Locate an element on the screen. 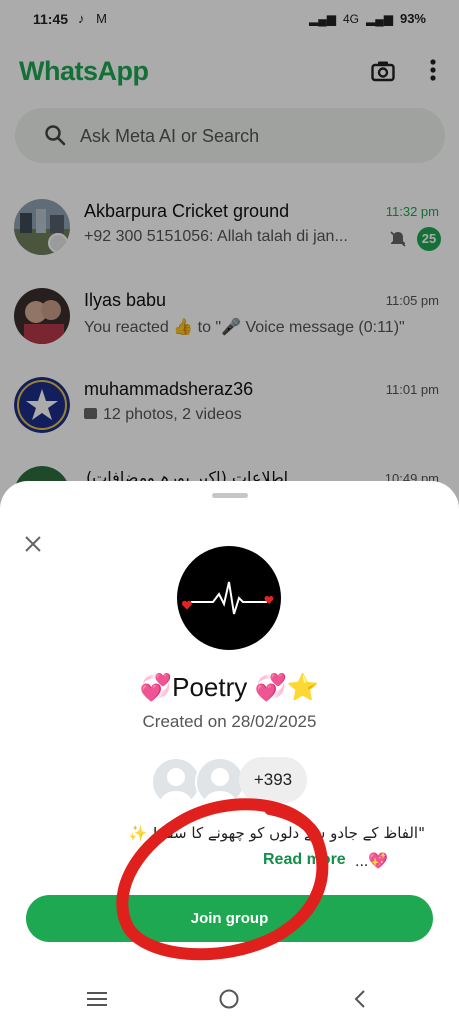 The width and height of the screenshot is (459, 1024). read-more-suffix: ...💖 is located at coordinates (372, 861).